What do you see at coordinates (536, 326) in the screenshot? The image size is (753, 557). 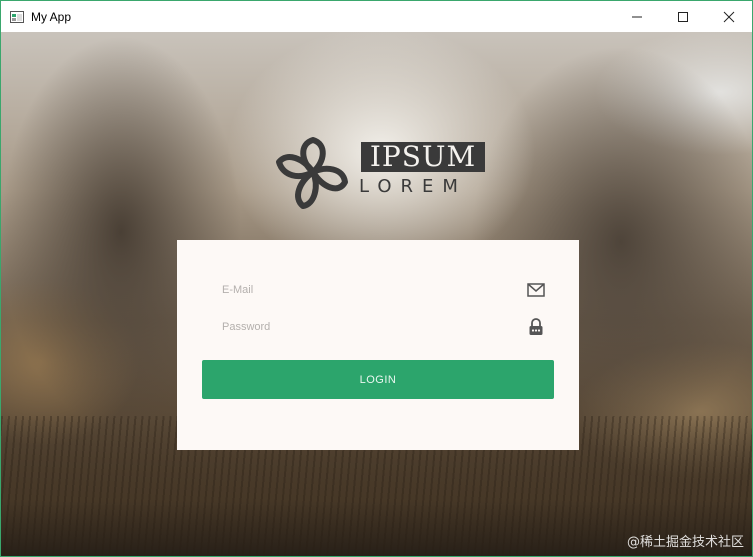 I see `lock-icon` at bounding box center [536, 326].